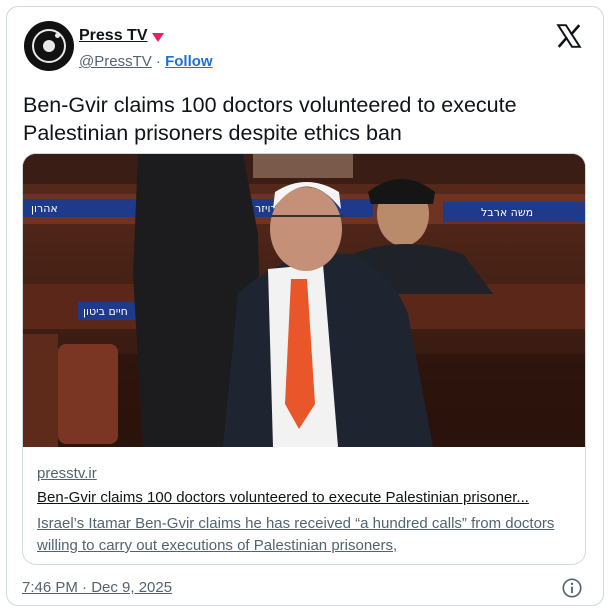  I want to click on account-handle: @PressTV, so click(115, 61).